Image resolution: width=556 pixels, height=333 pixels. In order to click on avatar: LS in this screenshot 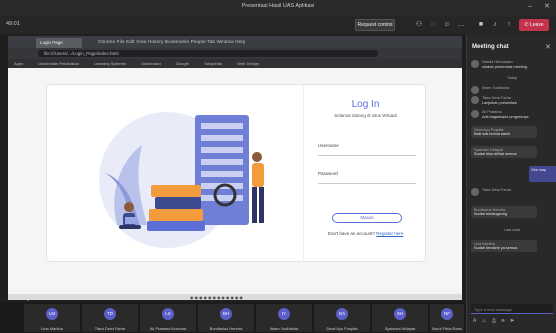, I will do `click(168, 314)`.